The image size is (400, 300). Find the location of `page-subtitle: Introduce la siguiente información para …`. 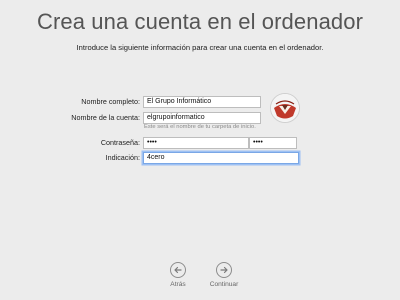

page-subtitle: Introduce la siguiente información para … is located at coordinates (200, 47).